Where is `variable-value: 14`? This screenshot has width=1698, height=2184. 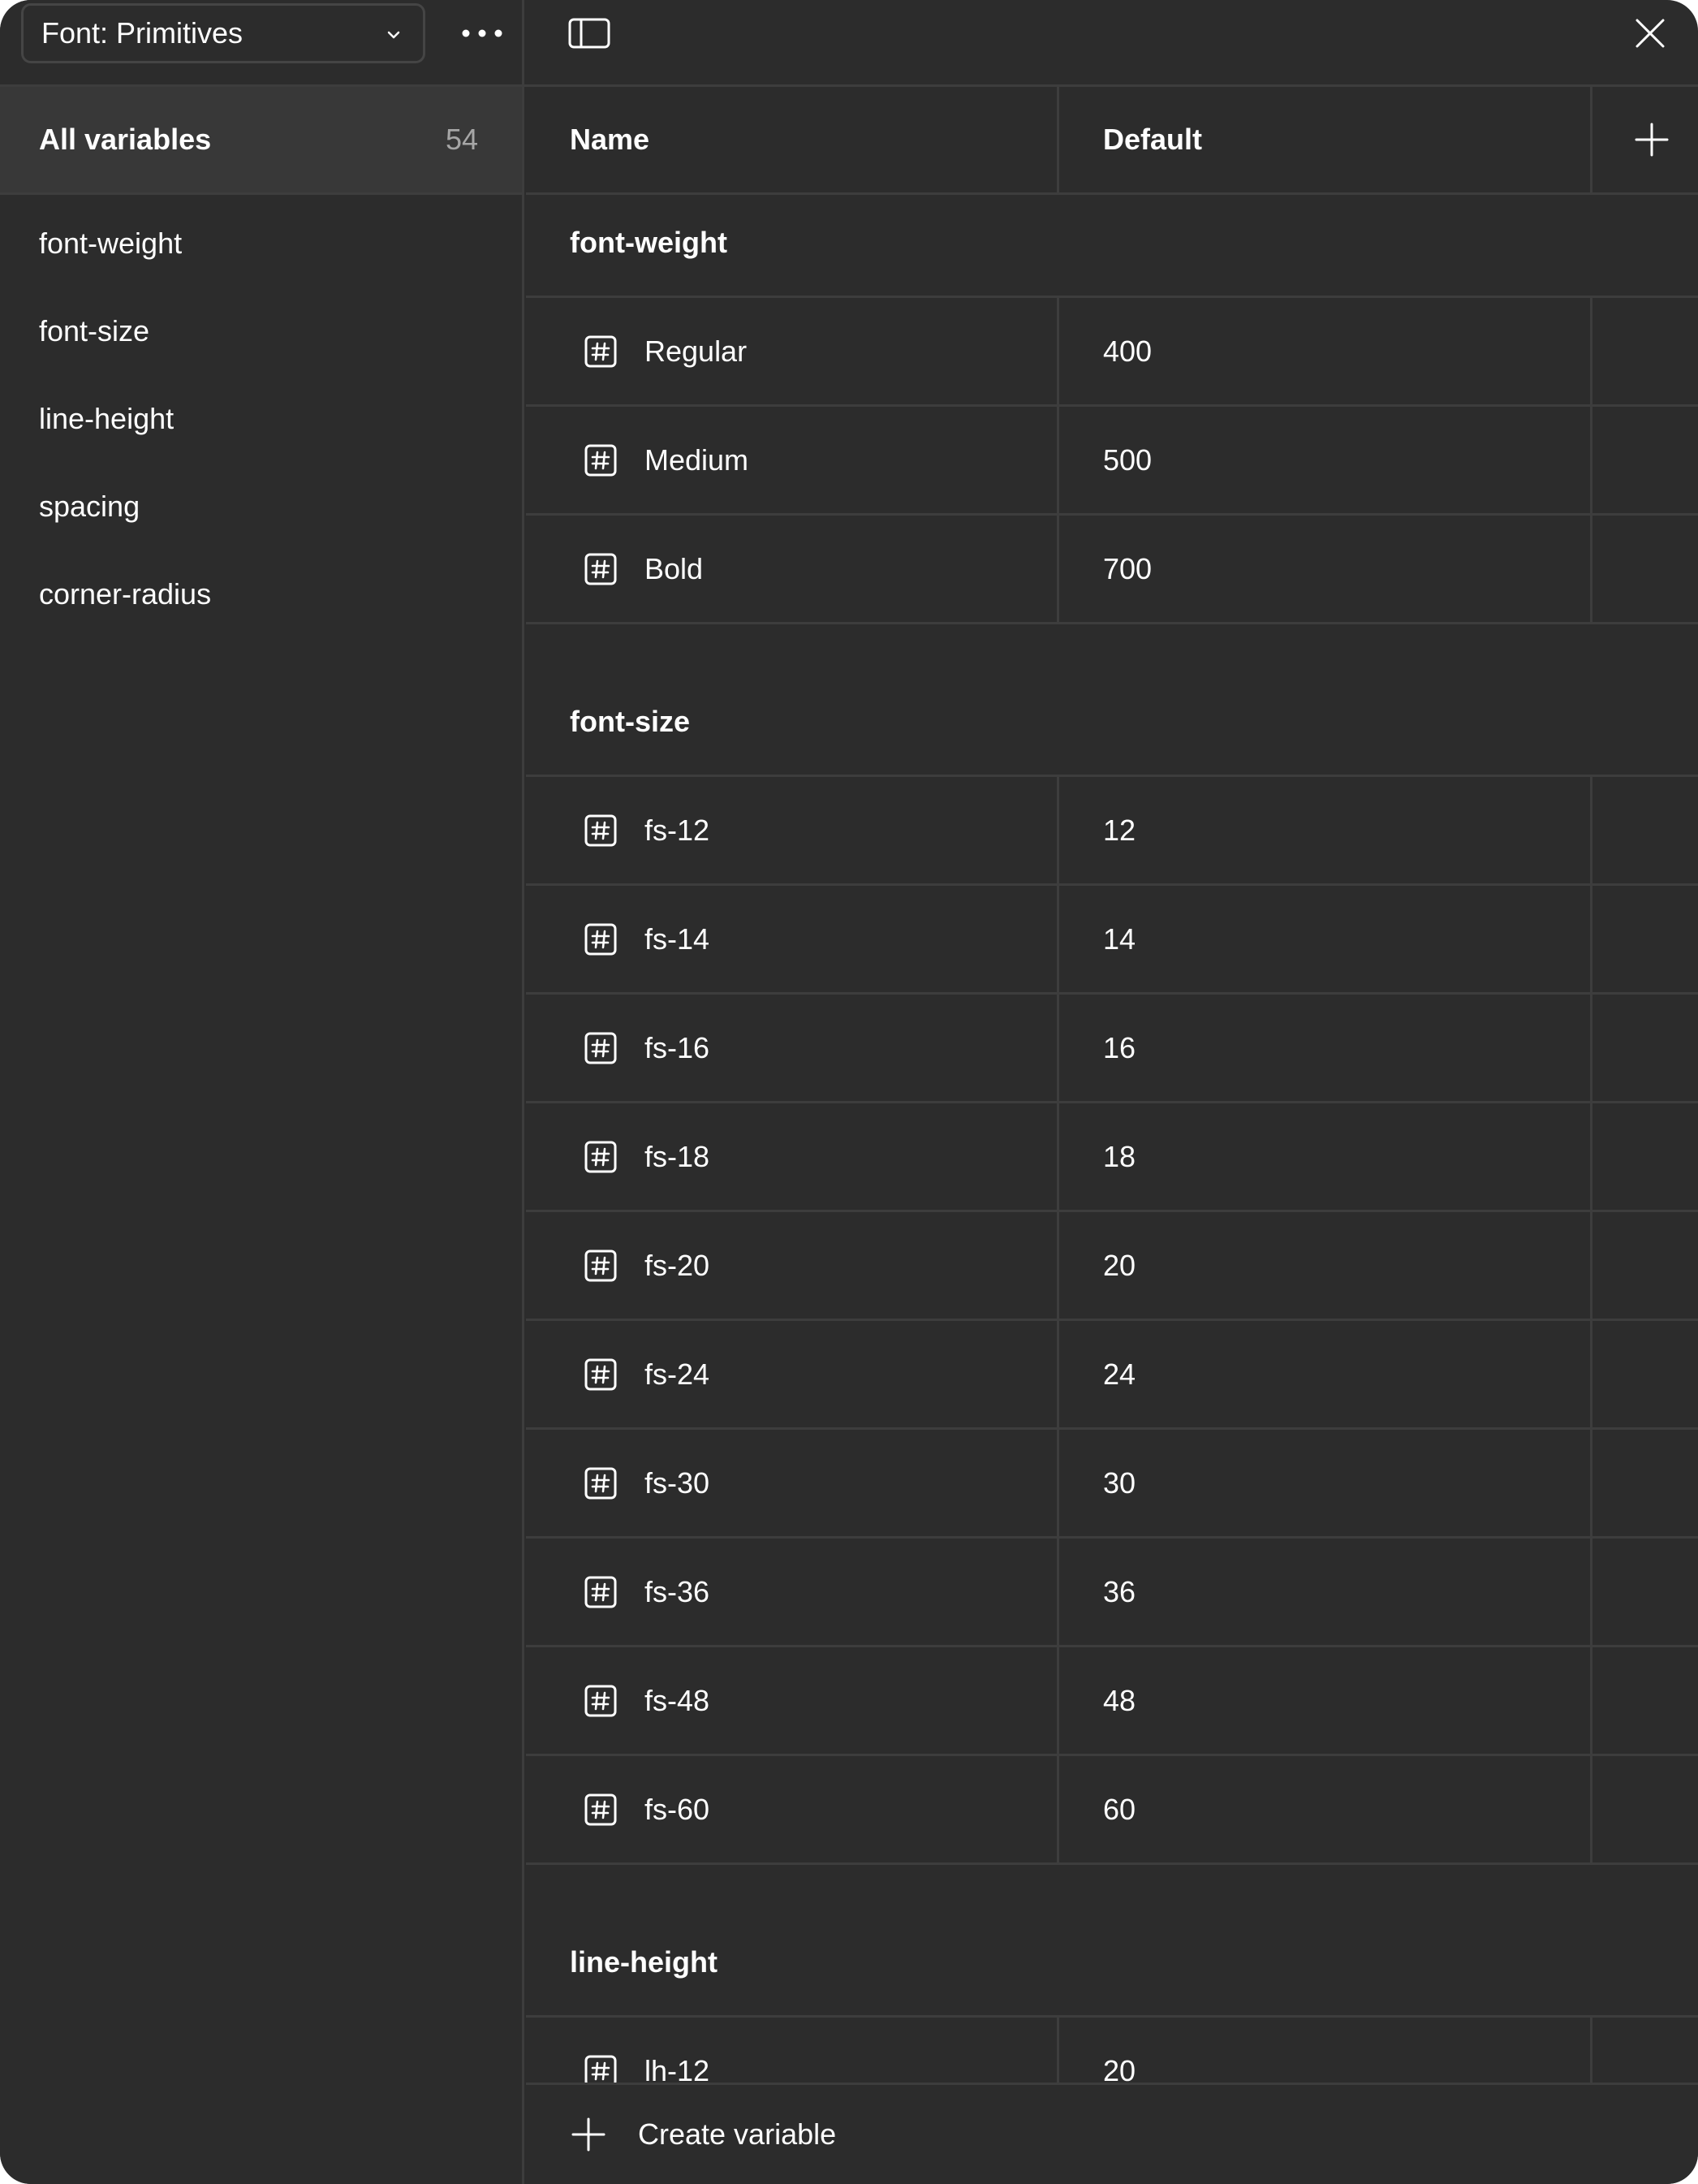
variable-value: 14 is located at coordinates (1325, 939).